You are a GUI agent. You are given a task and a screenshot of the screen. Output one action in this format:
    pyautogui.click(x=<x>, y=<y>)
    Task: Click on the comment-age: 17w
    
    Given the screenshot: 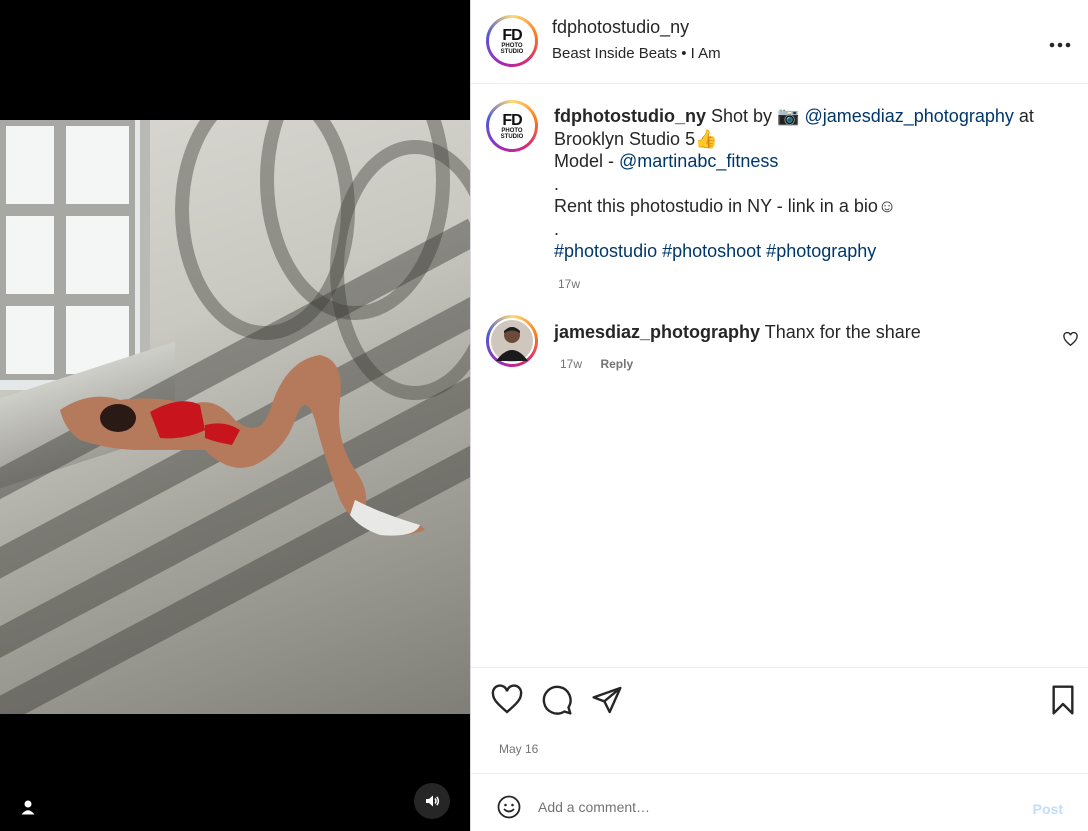 What is the action you would take?
    pyautogui.click(x=571, y=364)
    